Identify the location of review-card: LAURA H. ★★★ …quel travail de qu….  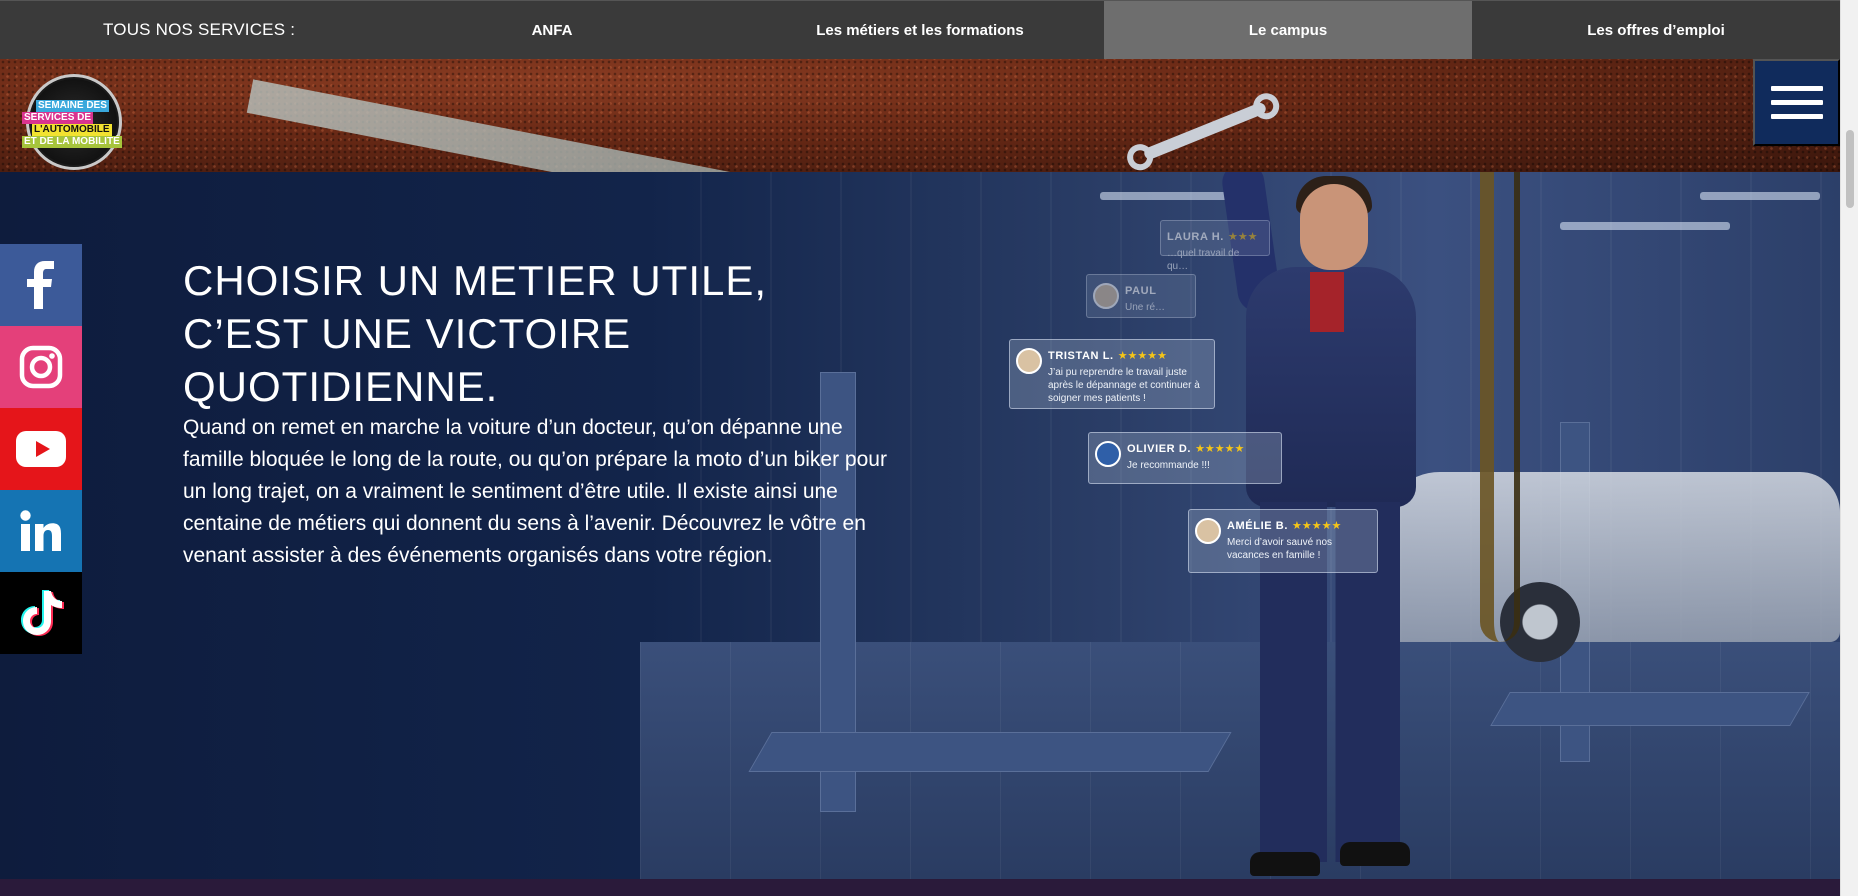
(1215, 246).